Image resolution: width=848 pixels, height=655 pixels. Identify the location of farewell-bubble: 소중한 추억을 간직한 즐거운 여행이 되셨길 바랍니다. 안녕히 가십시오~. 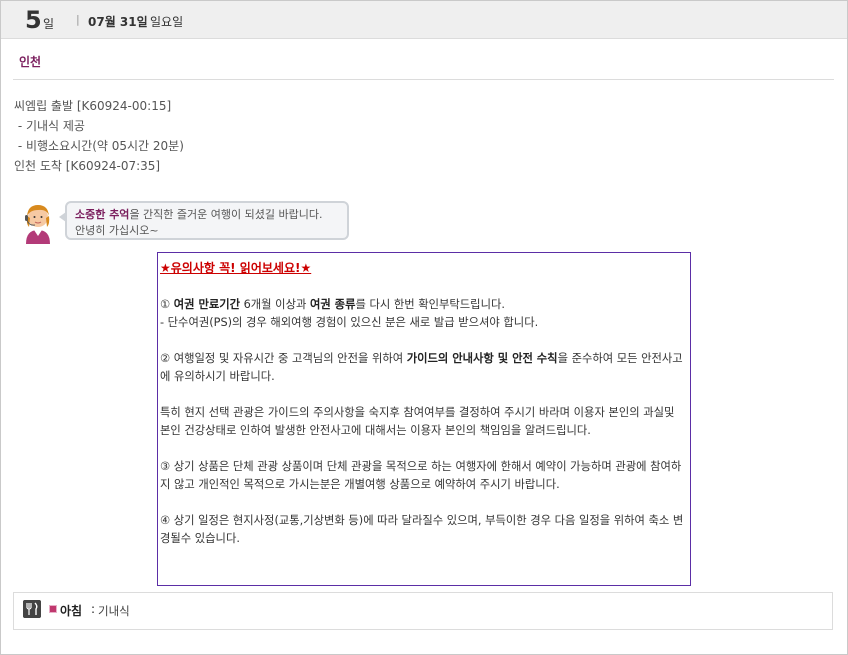
(207, 220).